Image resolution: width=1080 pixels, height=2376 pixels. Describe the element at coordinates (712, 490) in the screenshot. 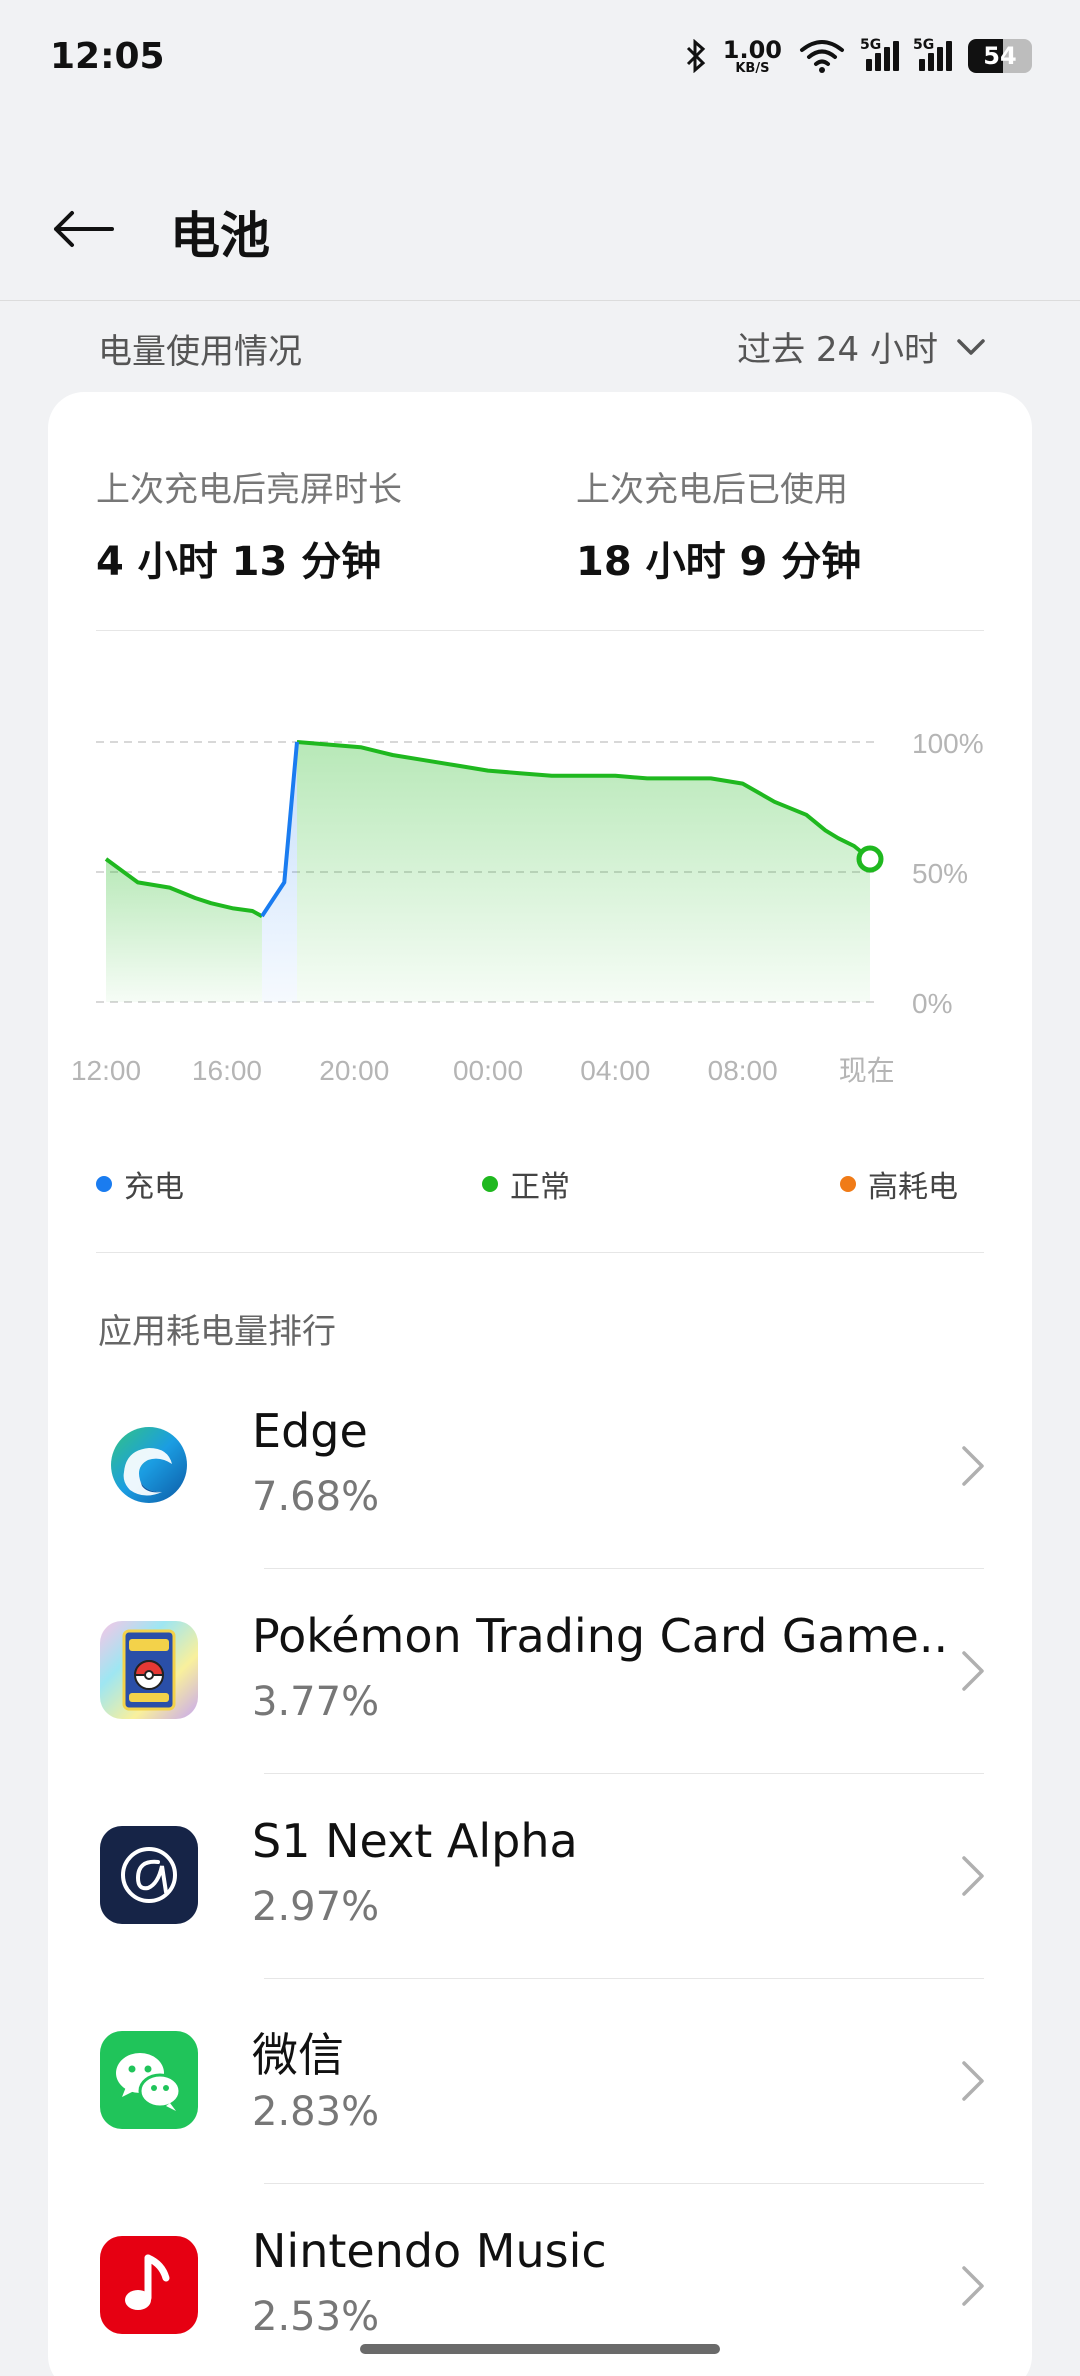

I see `used-since-charge-label: 上次充电后已使用` at that location.